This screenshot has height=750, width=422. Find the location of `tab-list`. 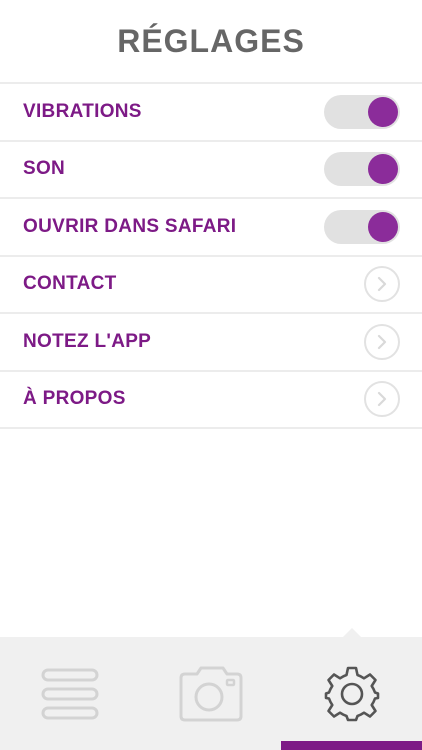

tab-list is located at coordinates (70, 693).